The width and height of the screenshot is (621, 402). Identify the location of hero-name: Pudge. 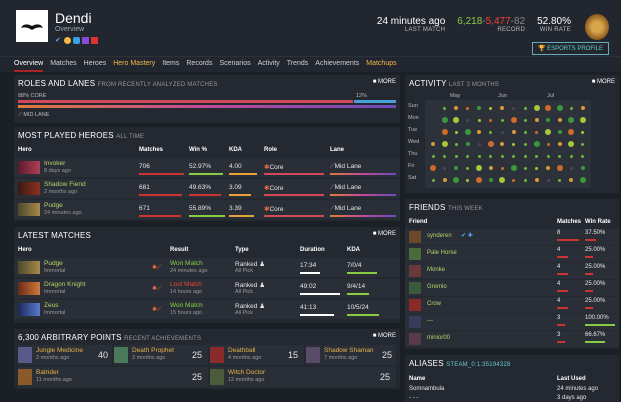
(53, 205).